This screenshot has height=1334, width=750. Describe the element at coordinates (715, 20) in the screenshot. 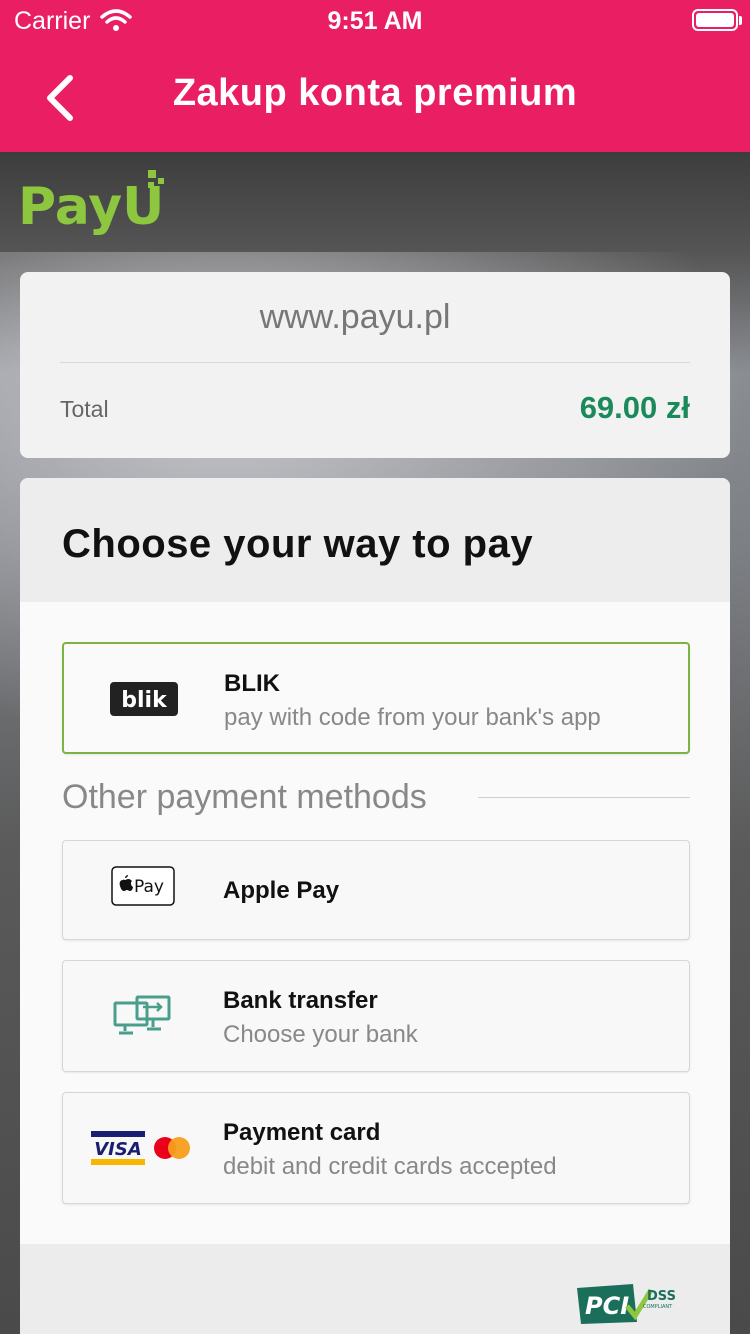

I see `battery-icon` at that location.